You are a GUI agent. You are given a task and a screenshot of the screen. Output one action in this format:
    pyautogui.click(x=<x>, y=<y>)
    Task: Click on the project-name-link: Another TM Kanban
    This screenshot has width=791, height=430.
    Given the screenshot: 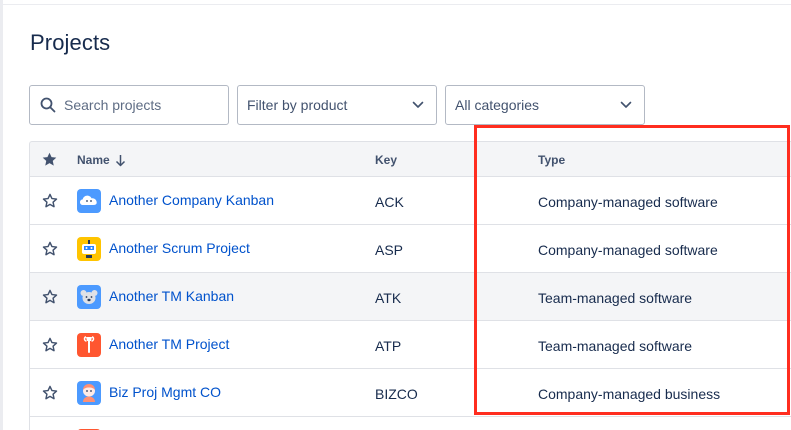 What is the action you would take?
    pyautogui.click(x=171, y=296)
    